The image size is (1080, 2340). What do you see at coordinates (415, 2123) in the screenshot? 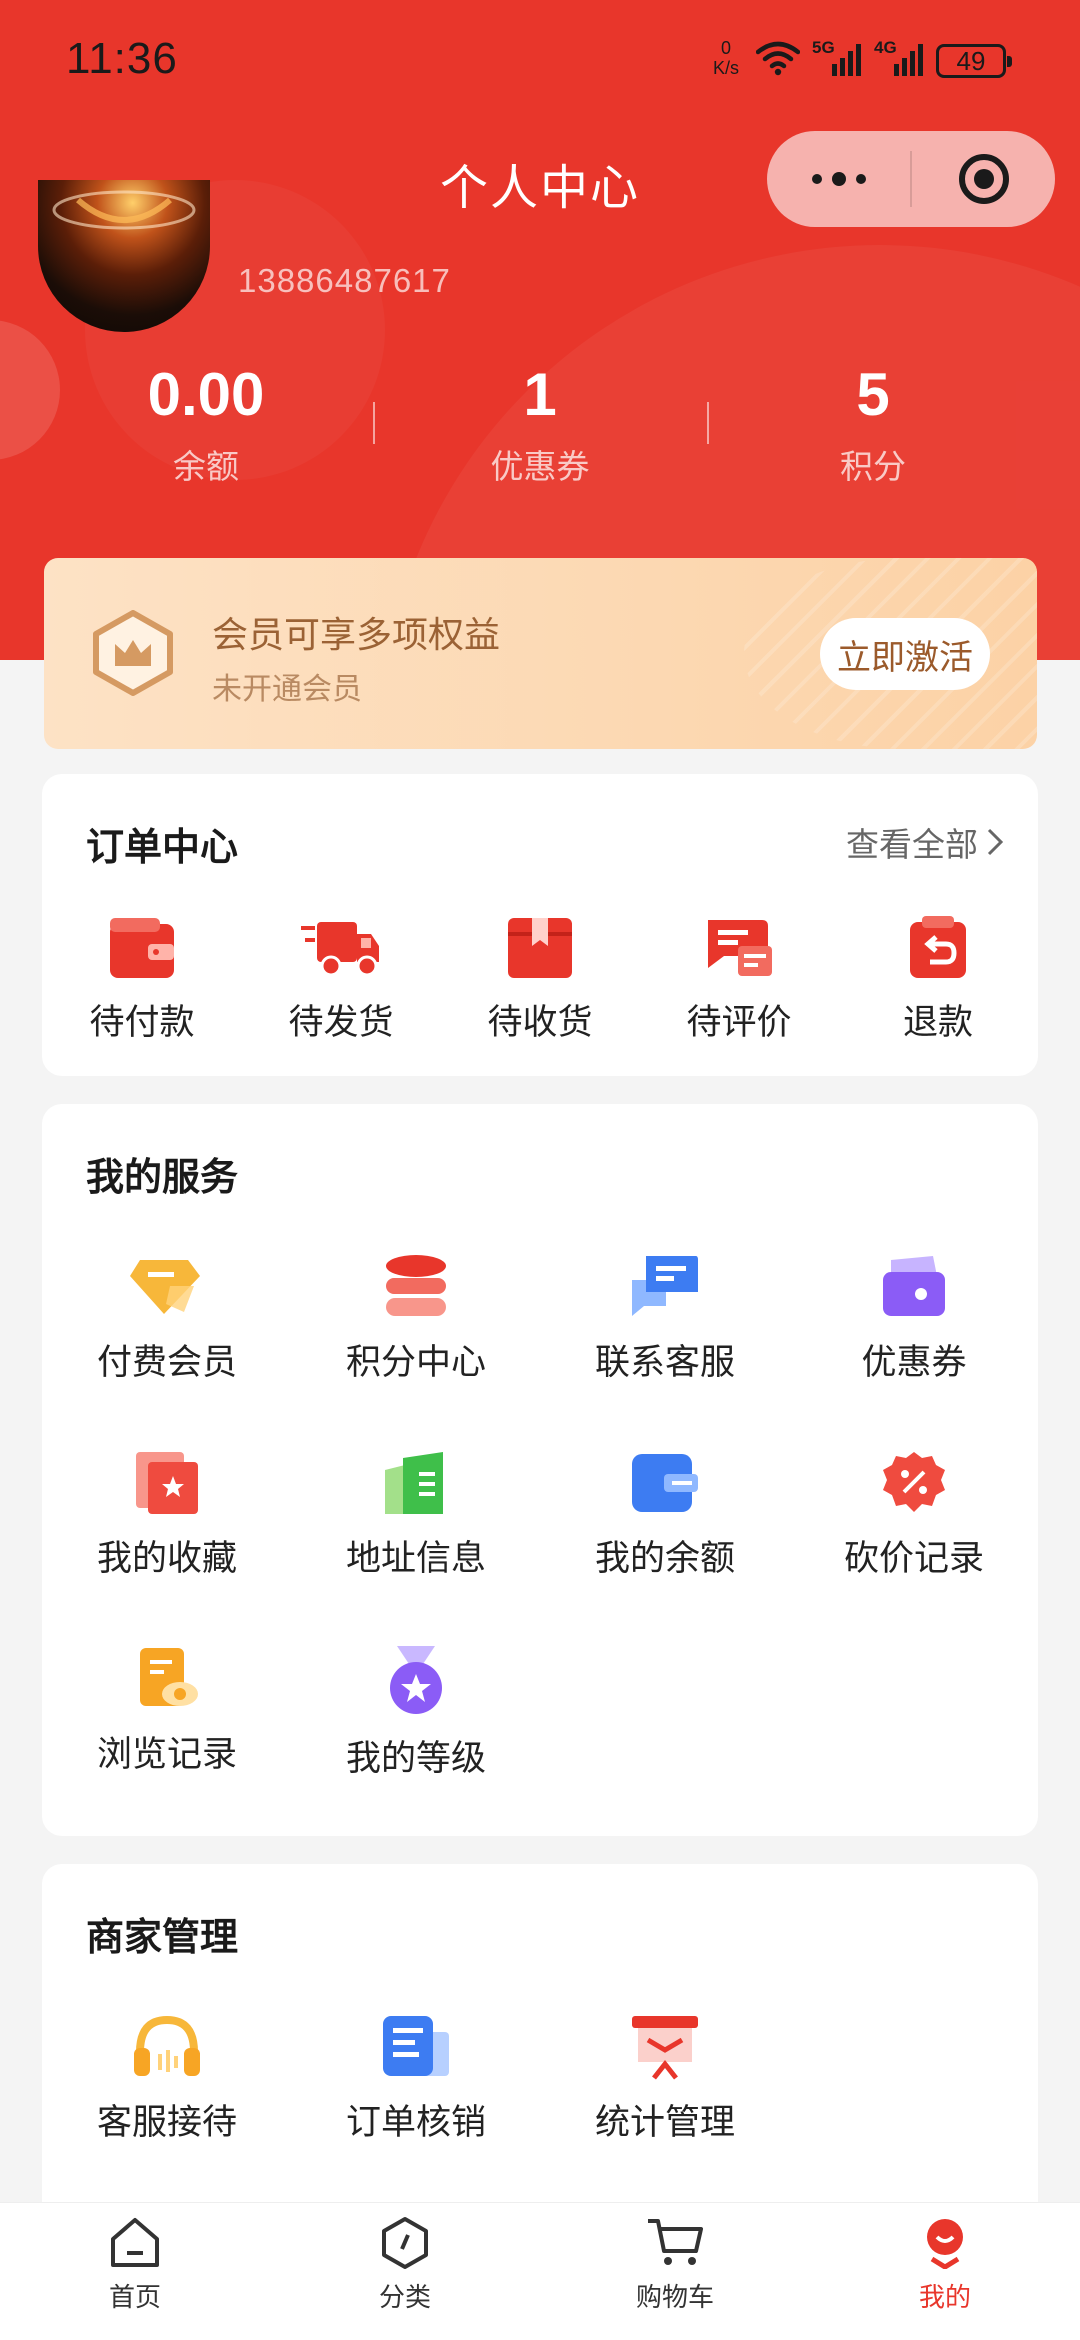
I see `merchant-label: 订单核销` at bounding box center [415, 2123].